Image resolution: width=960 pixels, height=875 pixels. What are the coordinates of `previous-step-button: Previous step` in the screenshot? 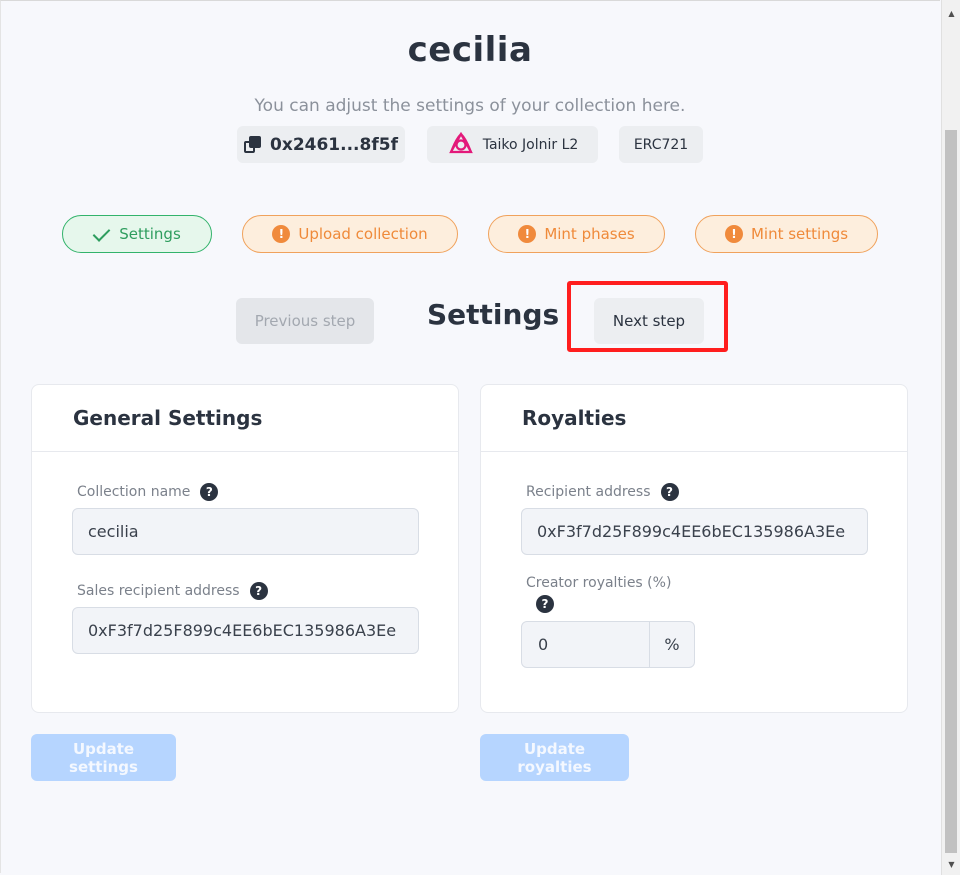 It's located at (305, 321).